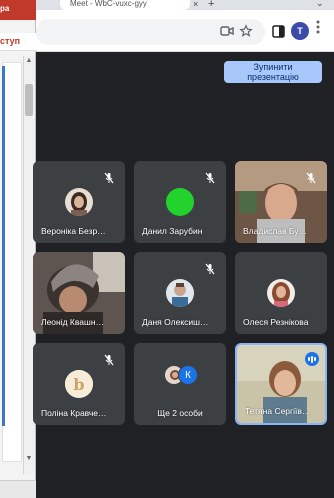  Describe the element at coordinates (320, 4) in the screenshot. I see `tab-search-chevron-icon: ⌄` at that location.